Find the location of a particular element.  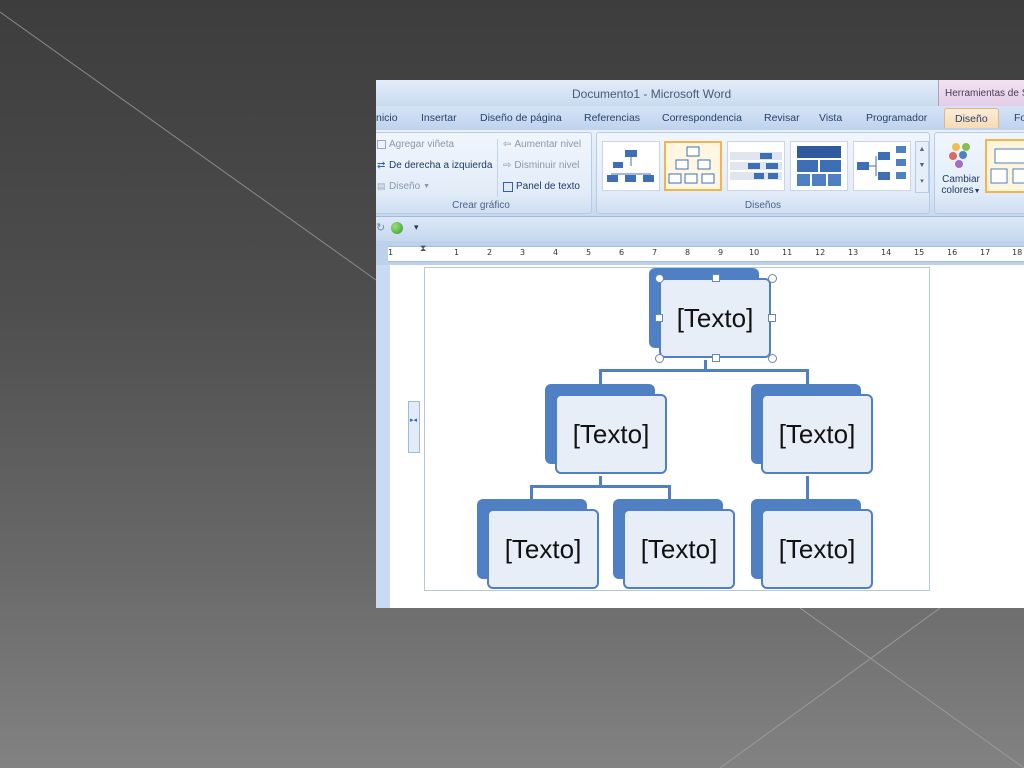

tab-correspondencia: Correspondencia is located at coordinates (702, 118).